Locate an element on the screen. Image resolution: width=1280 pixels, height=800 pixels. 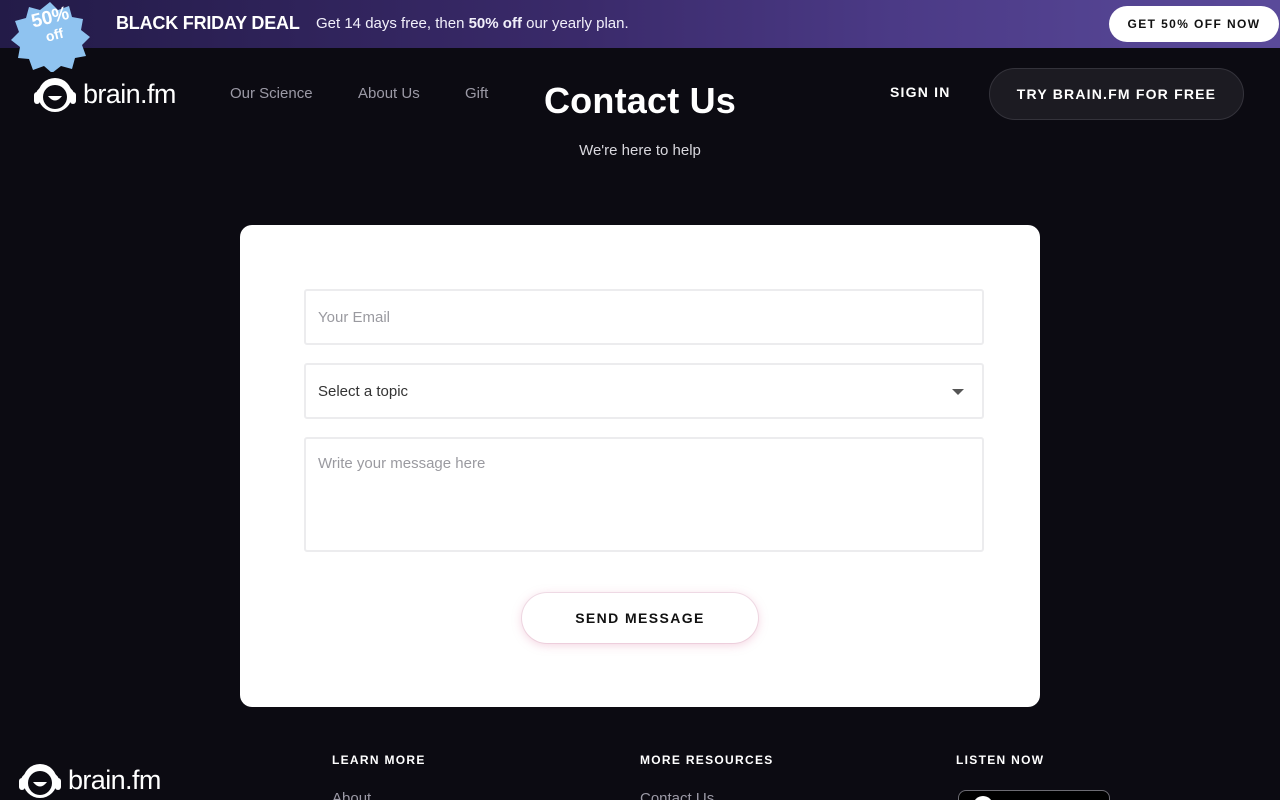
footer-heading-more-resources: MORE RESOURCES is located at coordinates (707, 760).